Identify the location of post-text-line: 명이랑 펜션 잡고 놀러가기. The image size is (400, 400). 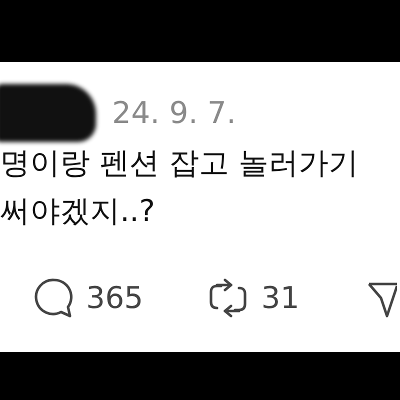
(180, 164).